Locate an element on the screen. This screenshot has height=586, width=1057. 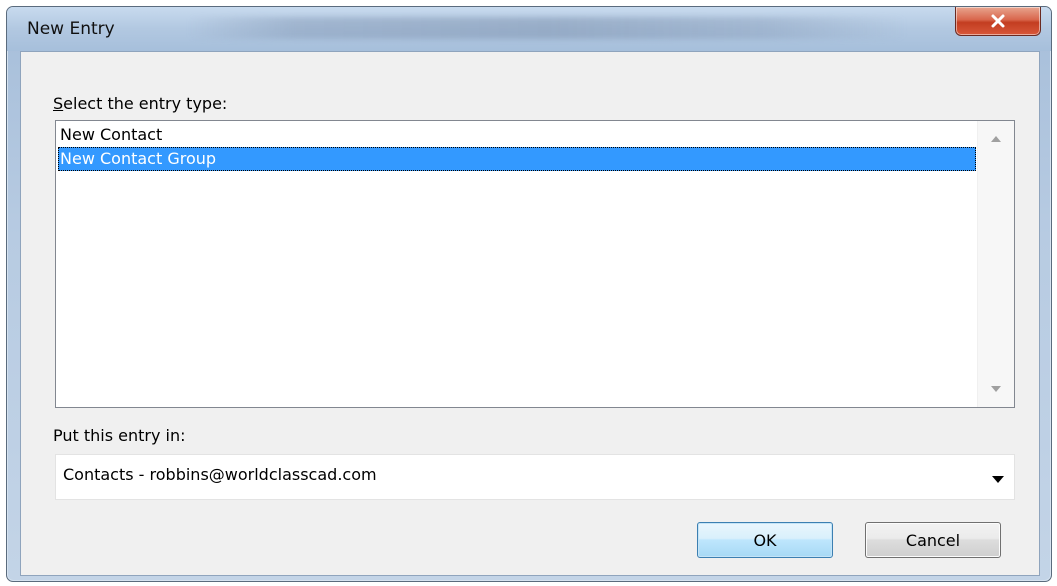
entry-type-label: Select the entry type: is located at coordinates (140, 103).